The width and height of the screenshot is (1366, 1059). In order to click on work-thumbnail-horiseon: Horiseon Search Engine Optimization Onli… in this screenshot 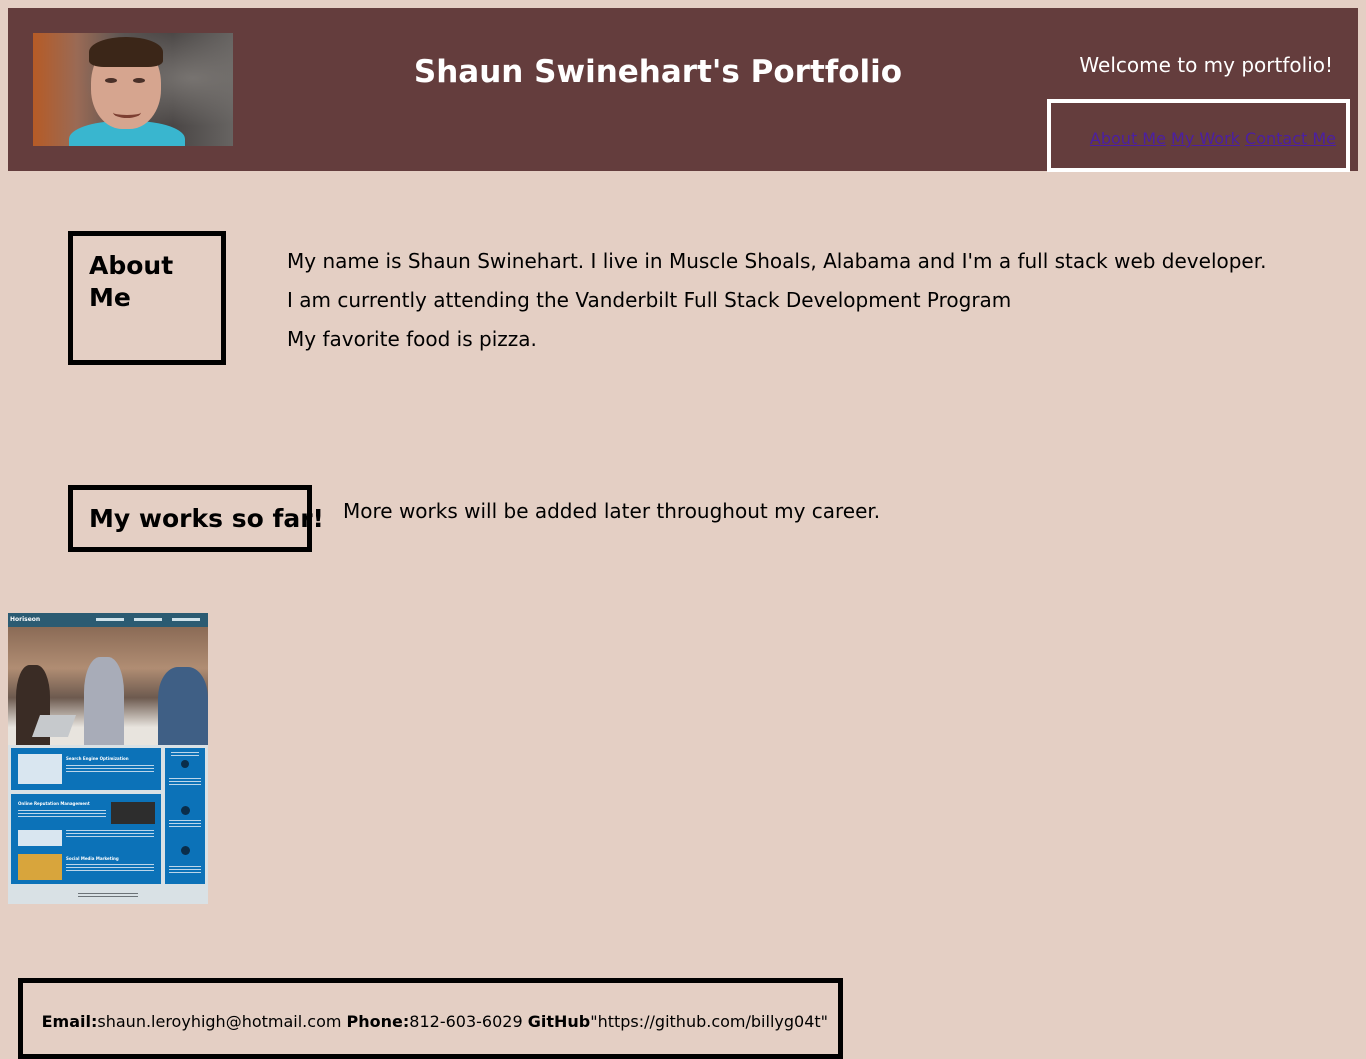, I will do `click(108, 758)`.